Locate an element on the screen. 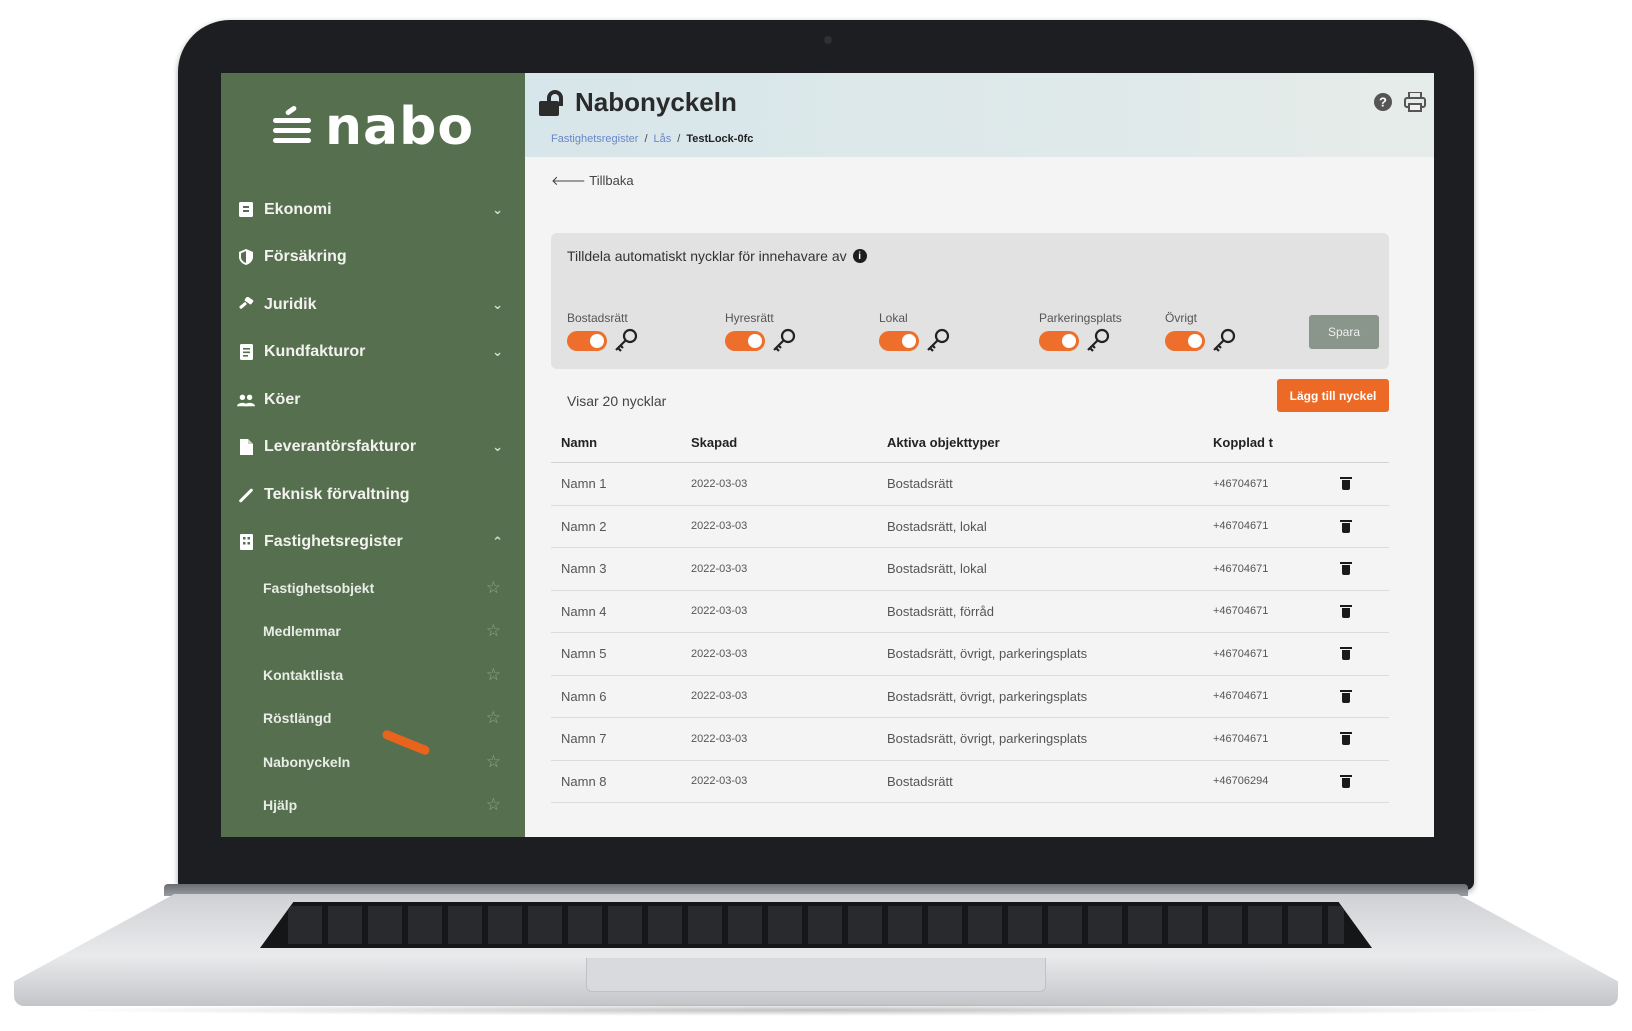  sidebar-subitem-label: Fastighetsobjekt is located at coordinates (319, 587).